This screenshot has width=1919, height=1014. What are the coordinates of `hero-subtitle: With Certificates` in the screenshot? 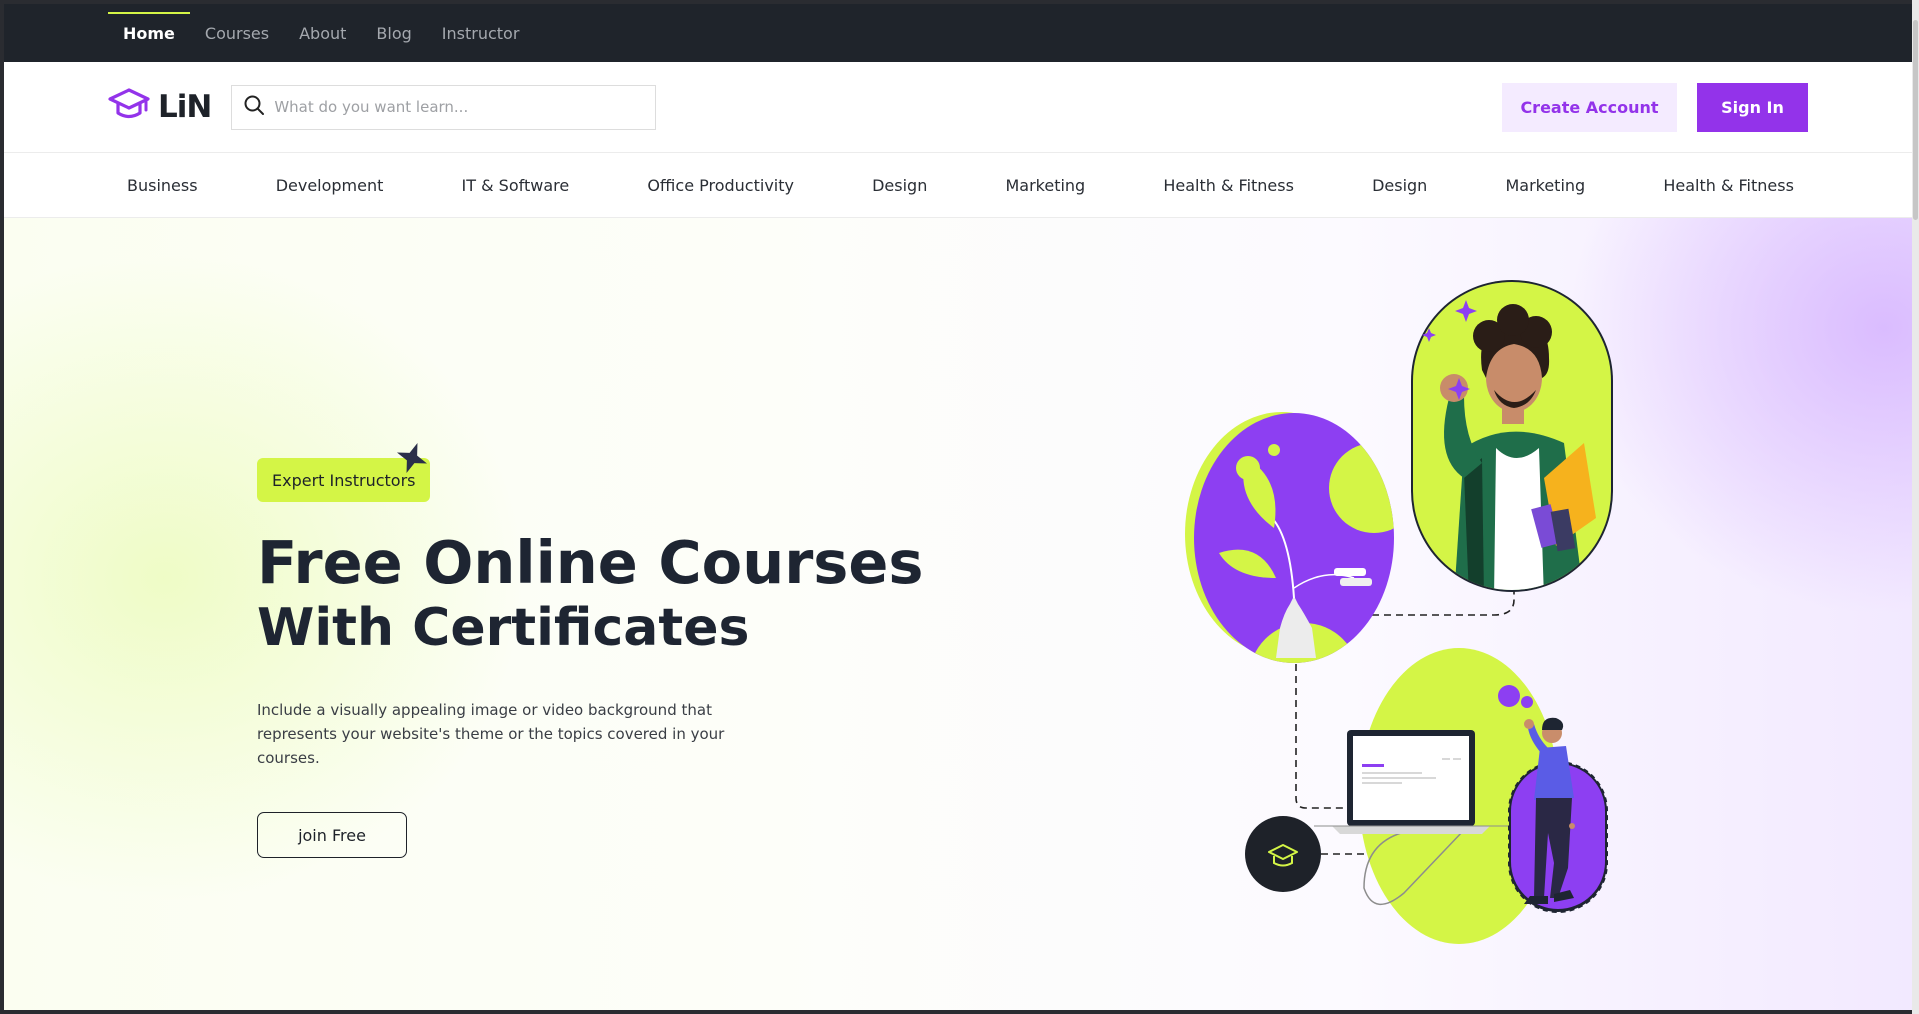 It's located at (503, 628).